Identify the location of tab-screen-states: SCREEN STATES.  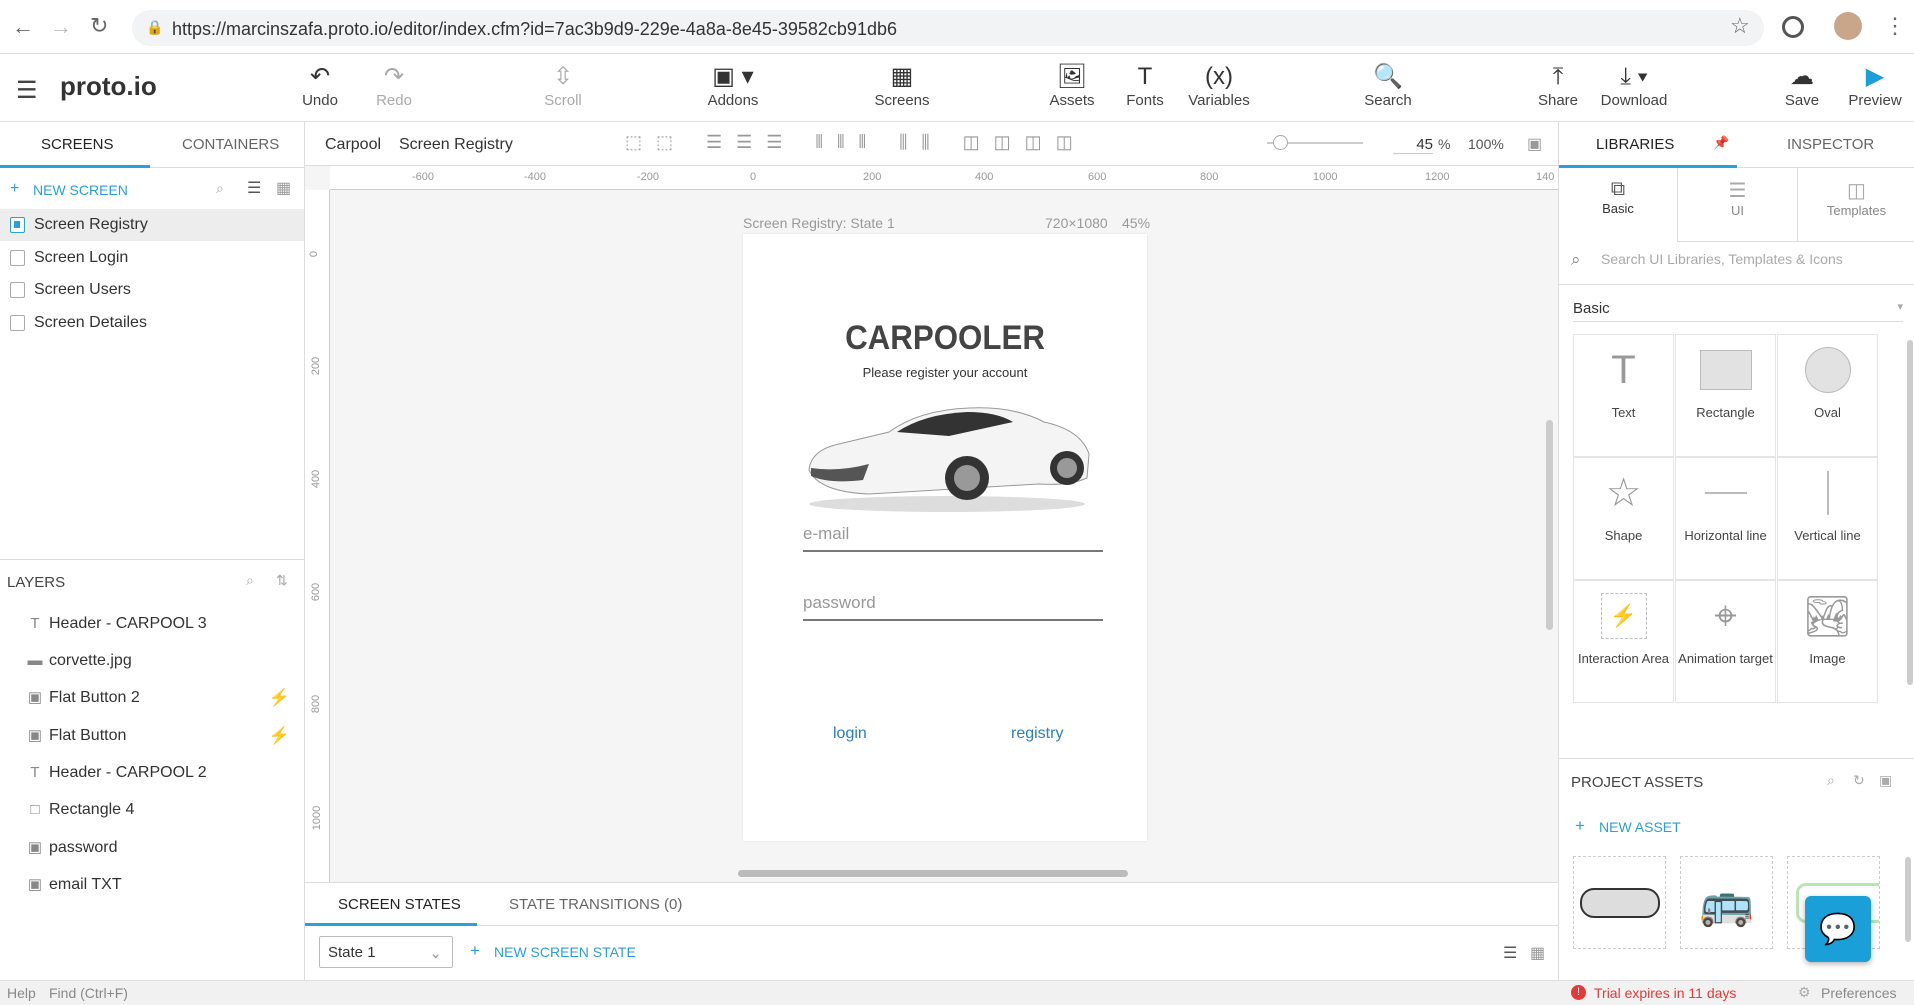
(399, 904).